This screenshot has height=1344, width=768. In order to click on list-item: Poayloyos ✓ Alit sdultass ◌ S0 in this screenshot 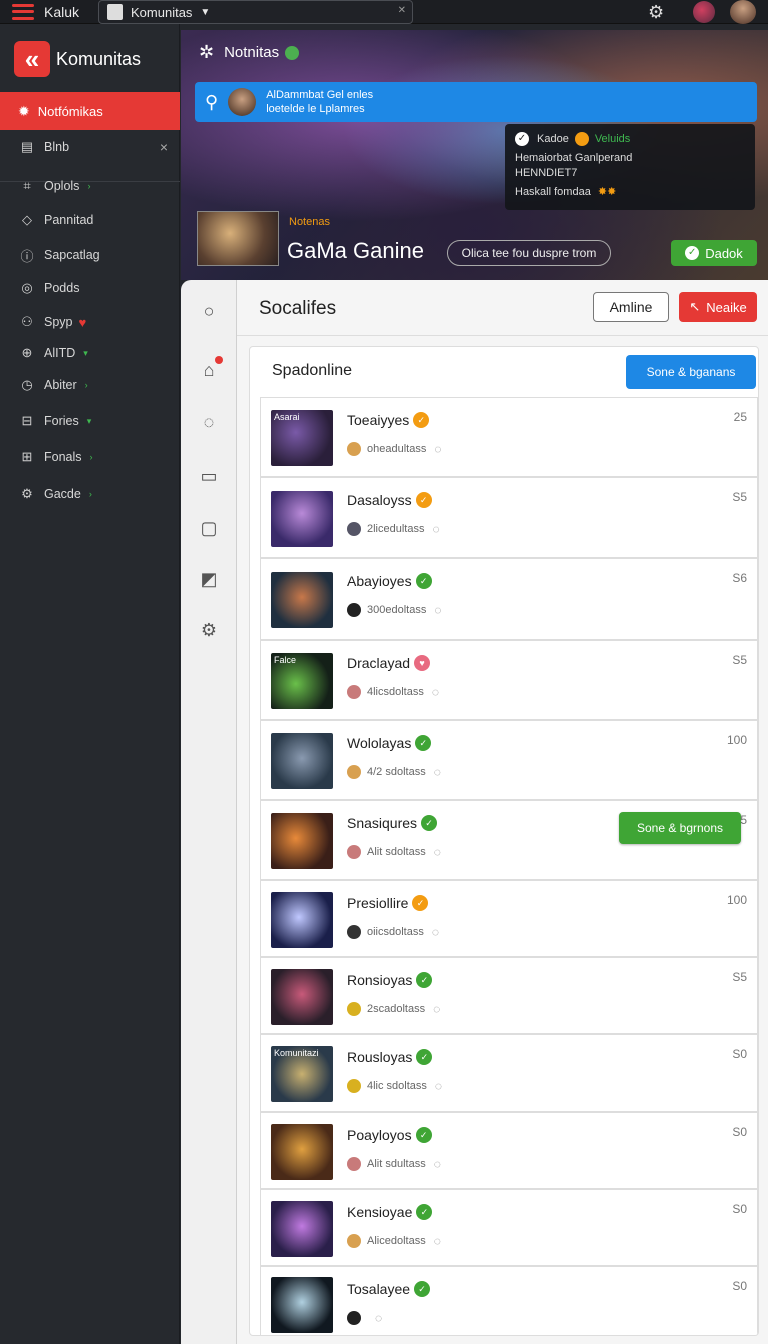, I will do `click(509, 1150)`.